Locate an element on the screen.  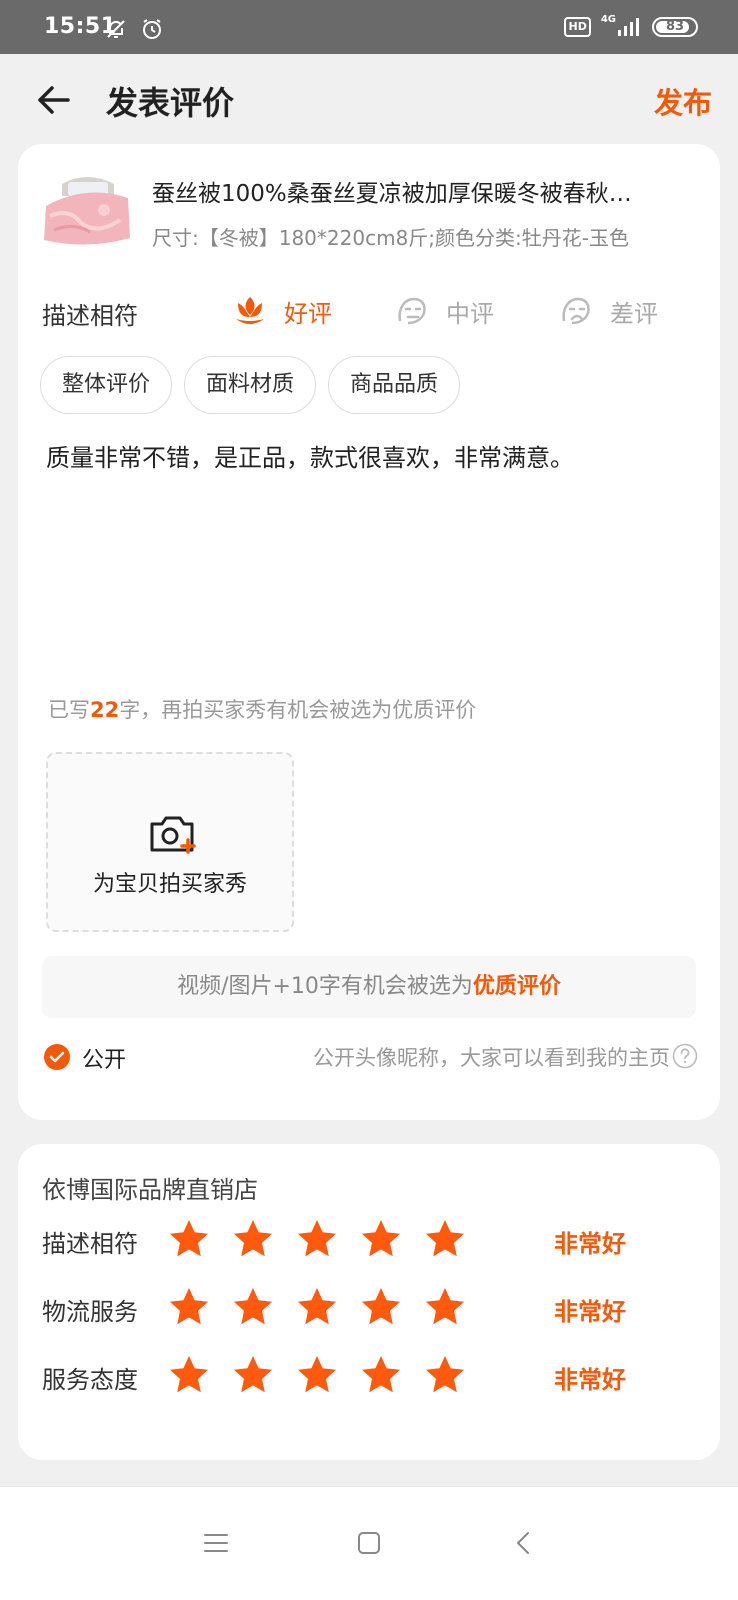
page-title: 发表评价 is located at coordinates (170, 103).